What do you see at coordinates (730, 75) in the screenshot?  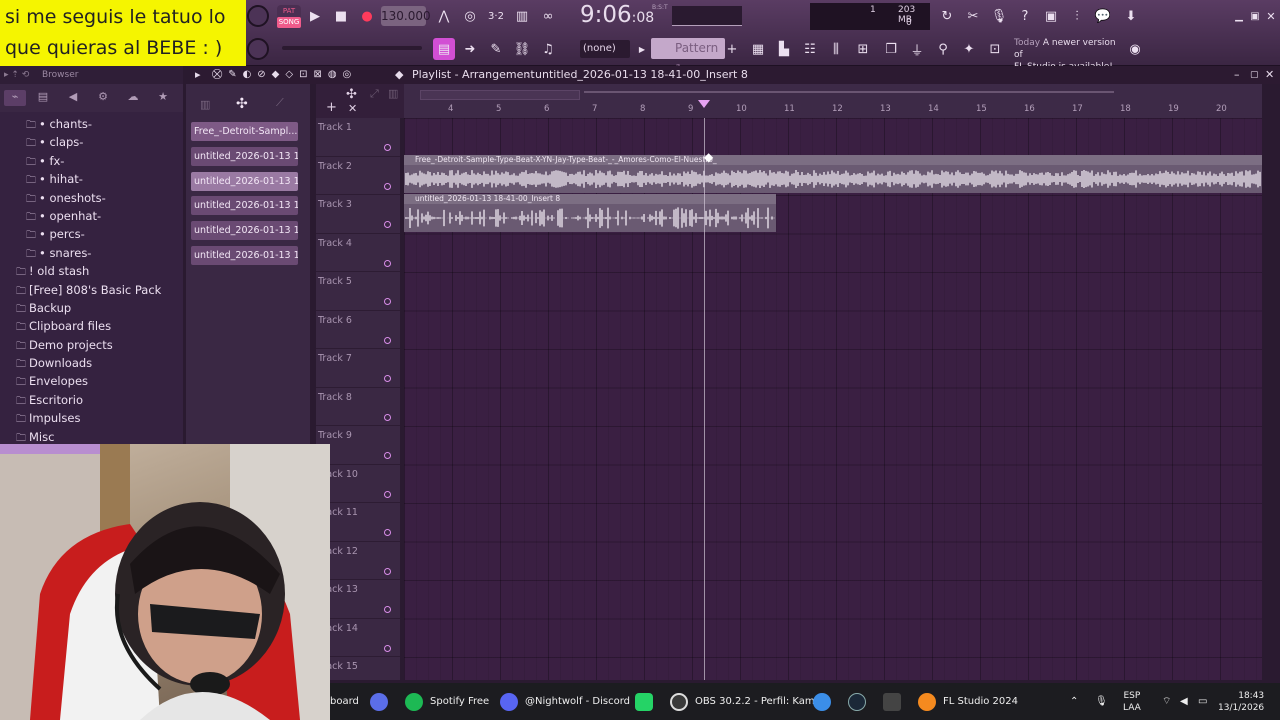 I see `breadcrumb-chevron-icon: ›` at bounding box center [730, 75].